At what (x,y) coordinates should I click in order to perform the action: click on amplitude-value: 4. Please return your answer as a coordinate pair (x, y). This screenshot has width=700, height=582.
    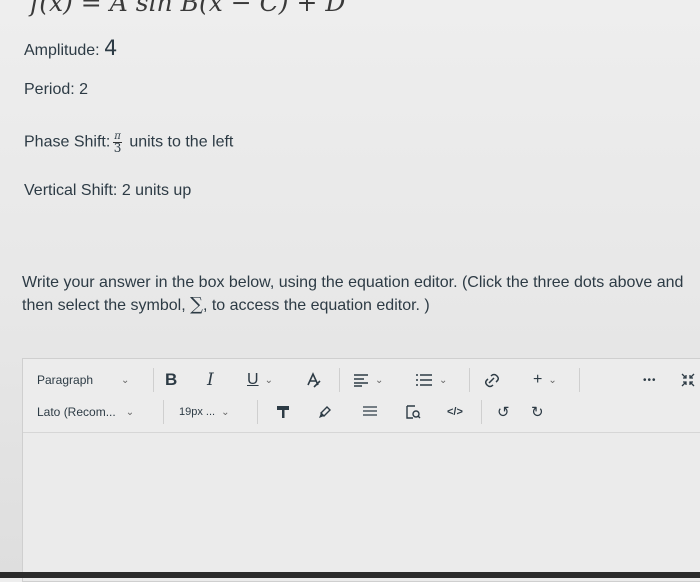
    Looking at the image, I should click on (111, 48).